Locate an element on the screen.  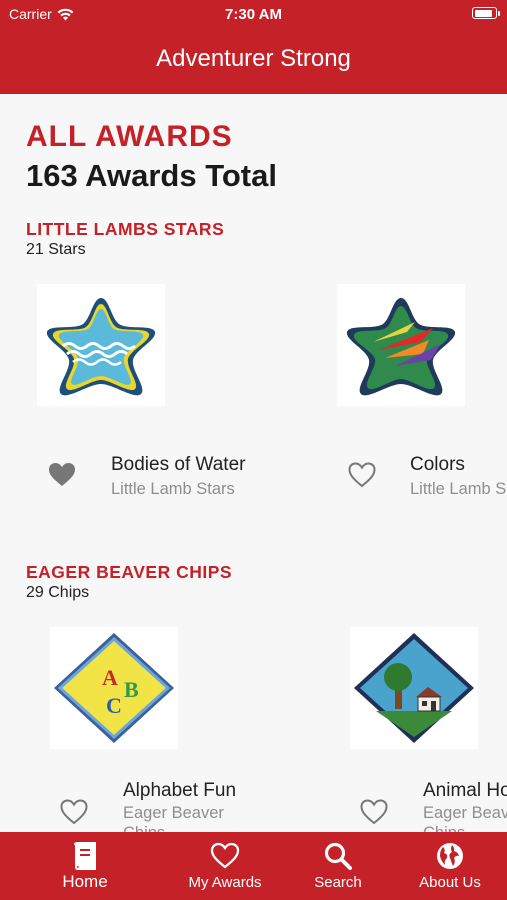
heart-outline-icon is located at coordinates (225, 855).